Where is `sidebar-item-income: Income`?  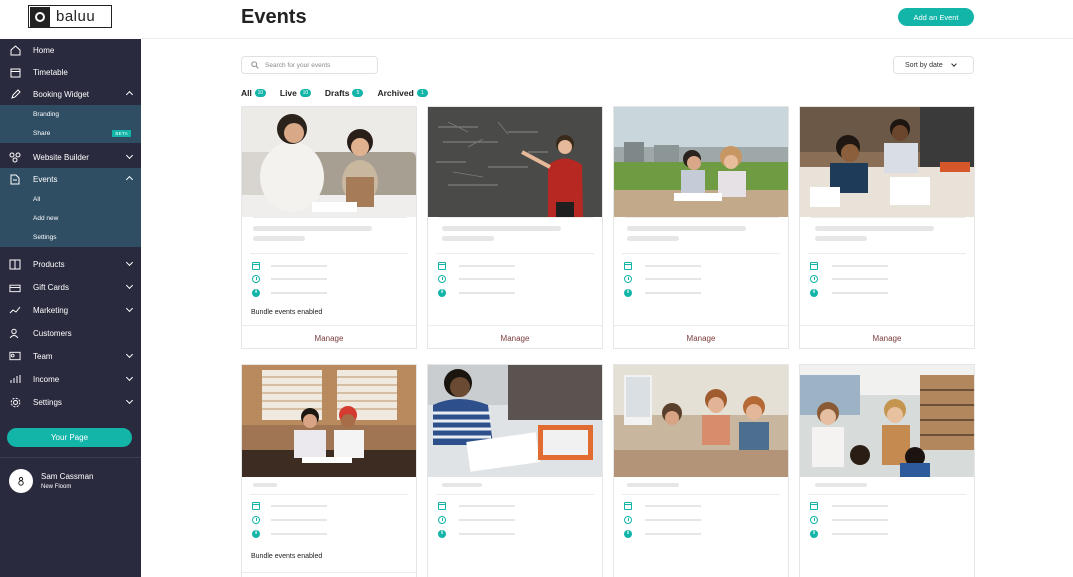
sidebar-item-income: Income is located at coordinates (70, 379).